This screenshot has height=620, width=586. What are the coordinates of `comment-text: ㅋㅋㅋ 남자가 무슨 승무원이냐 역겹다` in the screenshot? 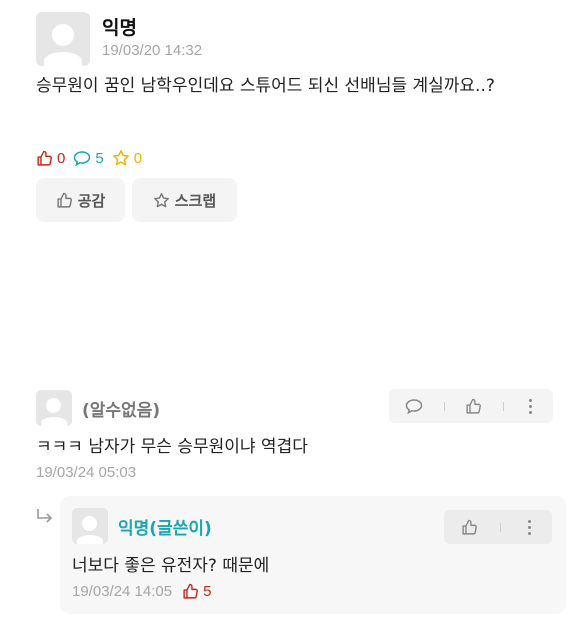 It's located at (172, 447).